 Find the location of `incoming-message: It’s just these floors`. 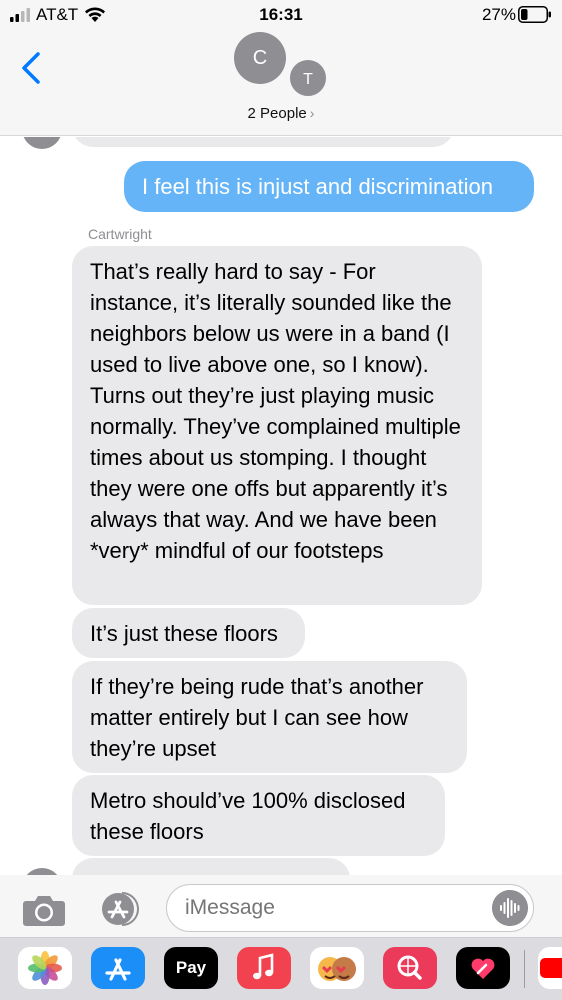

incoming-message: It’s just these floors is located at coordinates (188, 633).